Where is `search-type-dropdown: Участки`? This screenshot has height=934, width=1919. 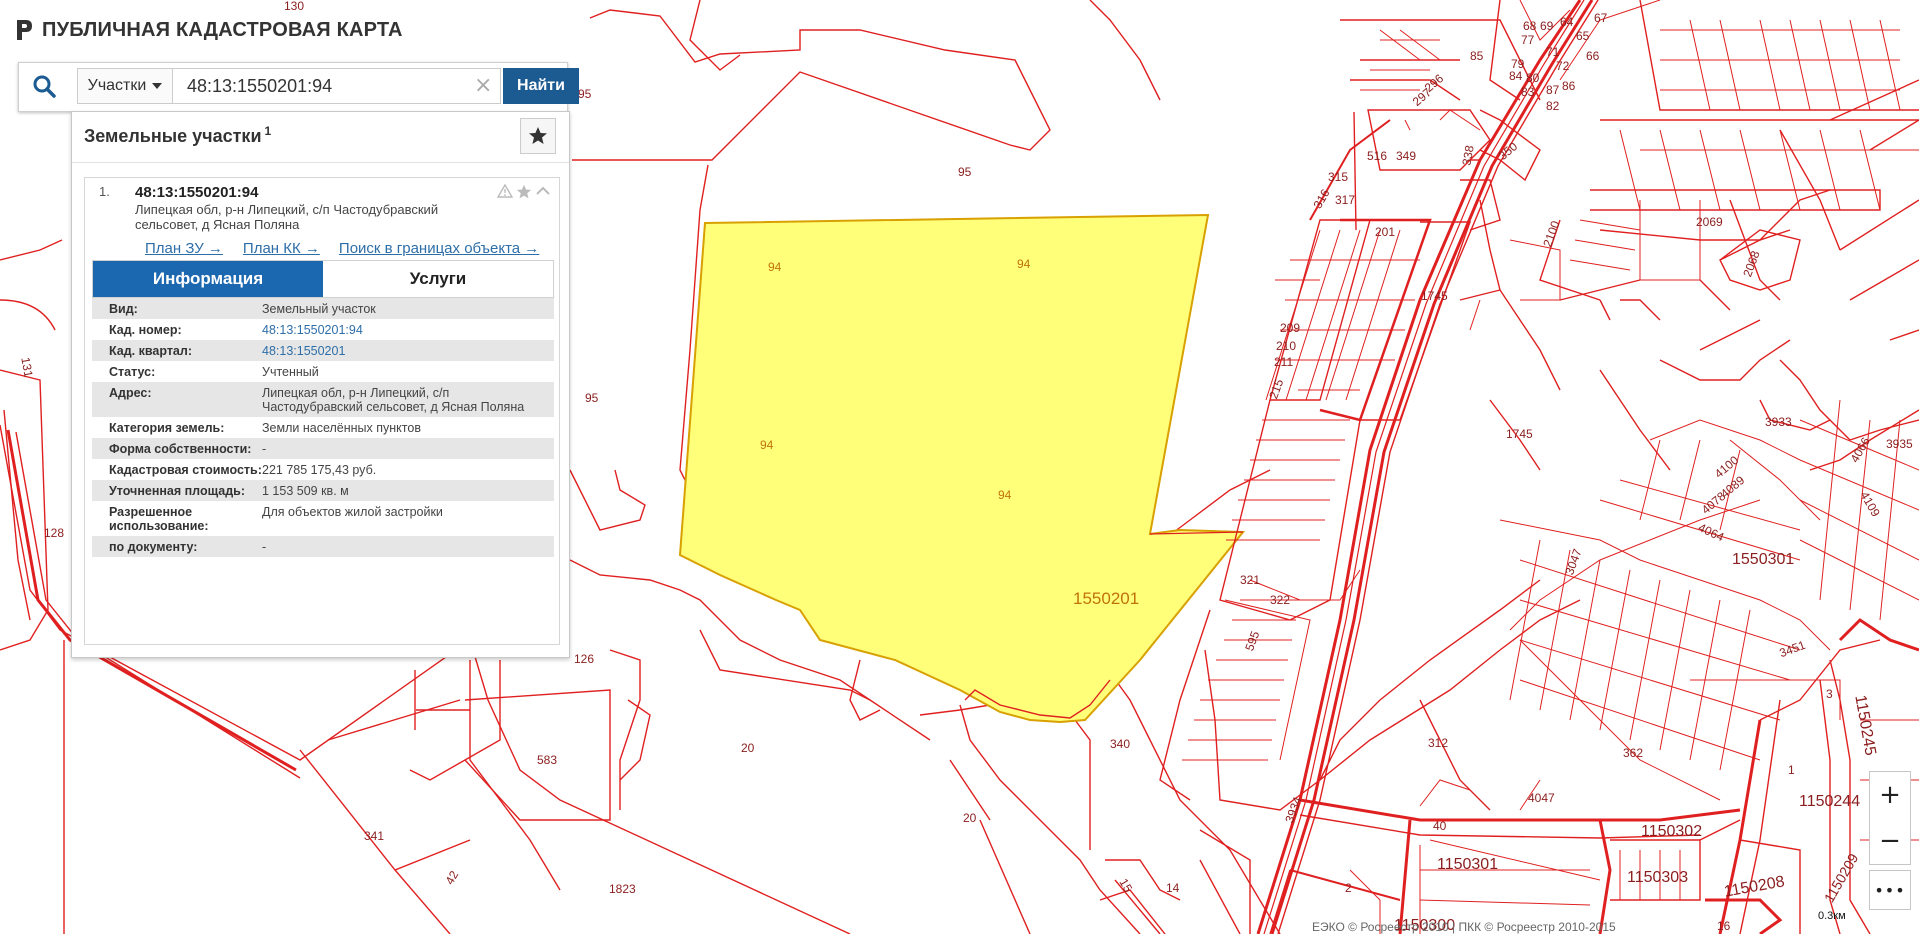 search-type-dropdown: Участки is located at coordinates (125, 86).